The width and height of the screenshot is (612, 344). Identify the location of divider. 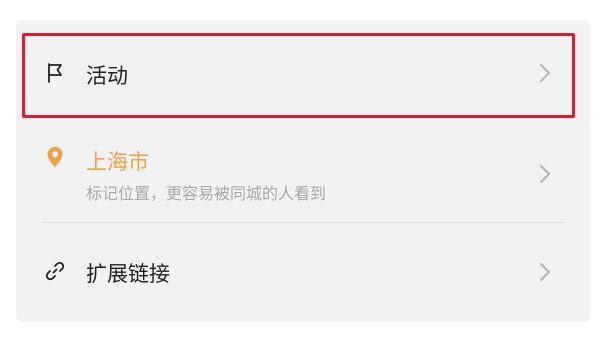
(303, 222).